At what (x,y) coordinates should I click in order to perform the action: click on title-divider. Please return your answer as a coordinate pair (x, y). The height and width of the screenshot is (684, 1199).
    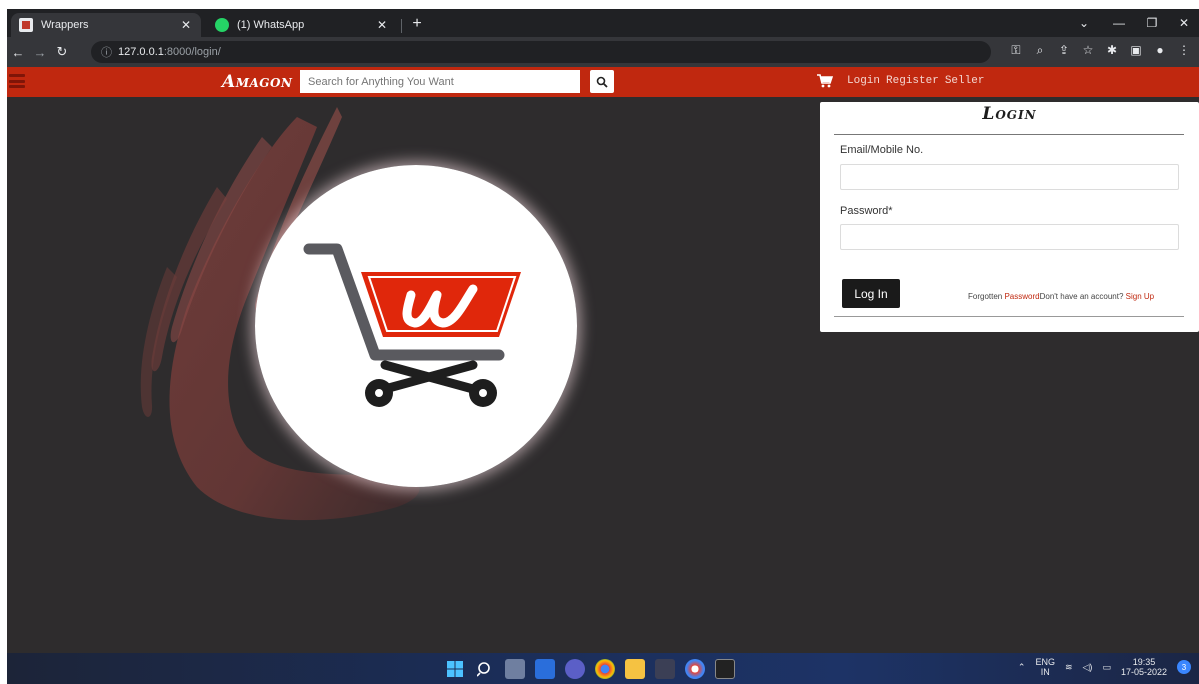
    Looking at the image, I should click on (1009, 134).